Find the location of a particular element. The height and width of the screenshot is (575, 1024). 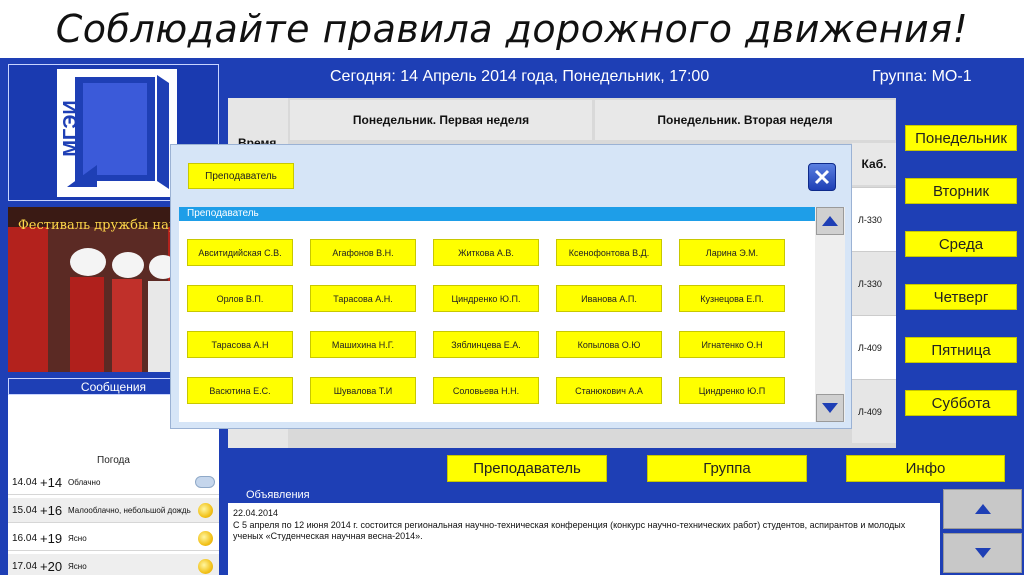

weather-date: 17.04 is located at coordinates (25, 566).